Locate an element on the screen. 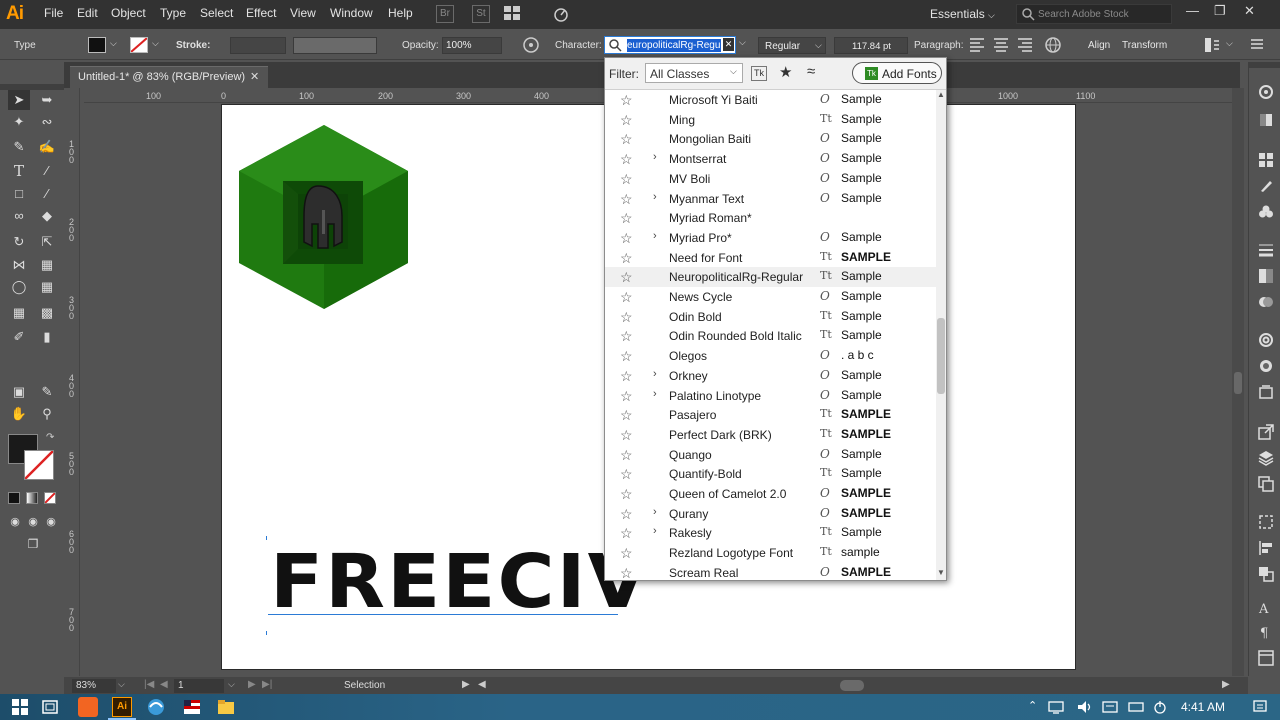 The width and height of the screenshot is (1280, 720). align-link: Align is located at coordinates (1099, 45).